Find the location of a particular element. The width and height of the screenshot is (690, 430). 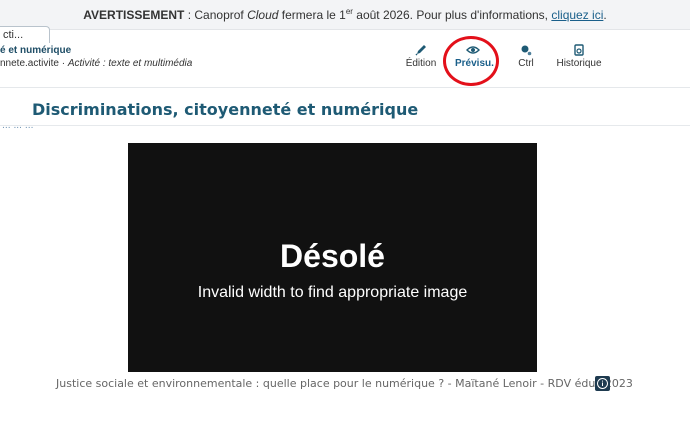

banner-brand: Cloud is located at coordinates (263, 15).